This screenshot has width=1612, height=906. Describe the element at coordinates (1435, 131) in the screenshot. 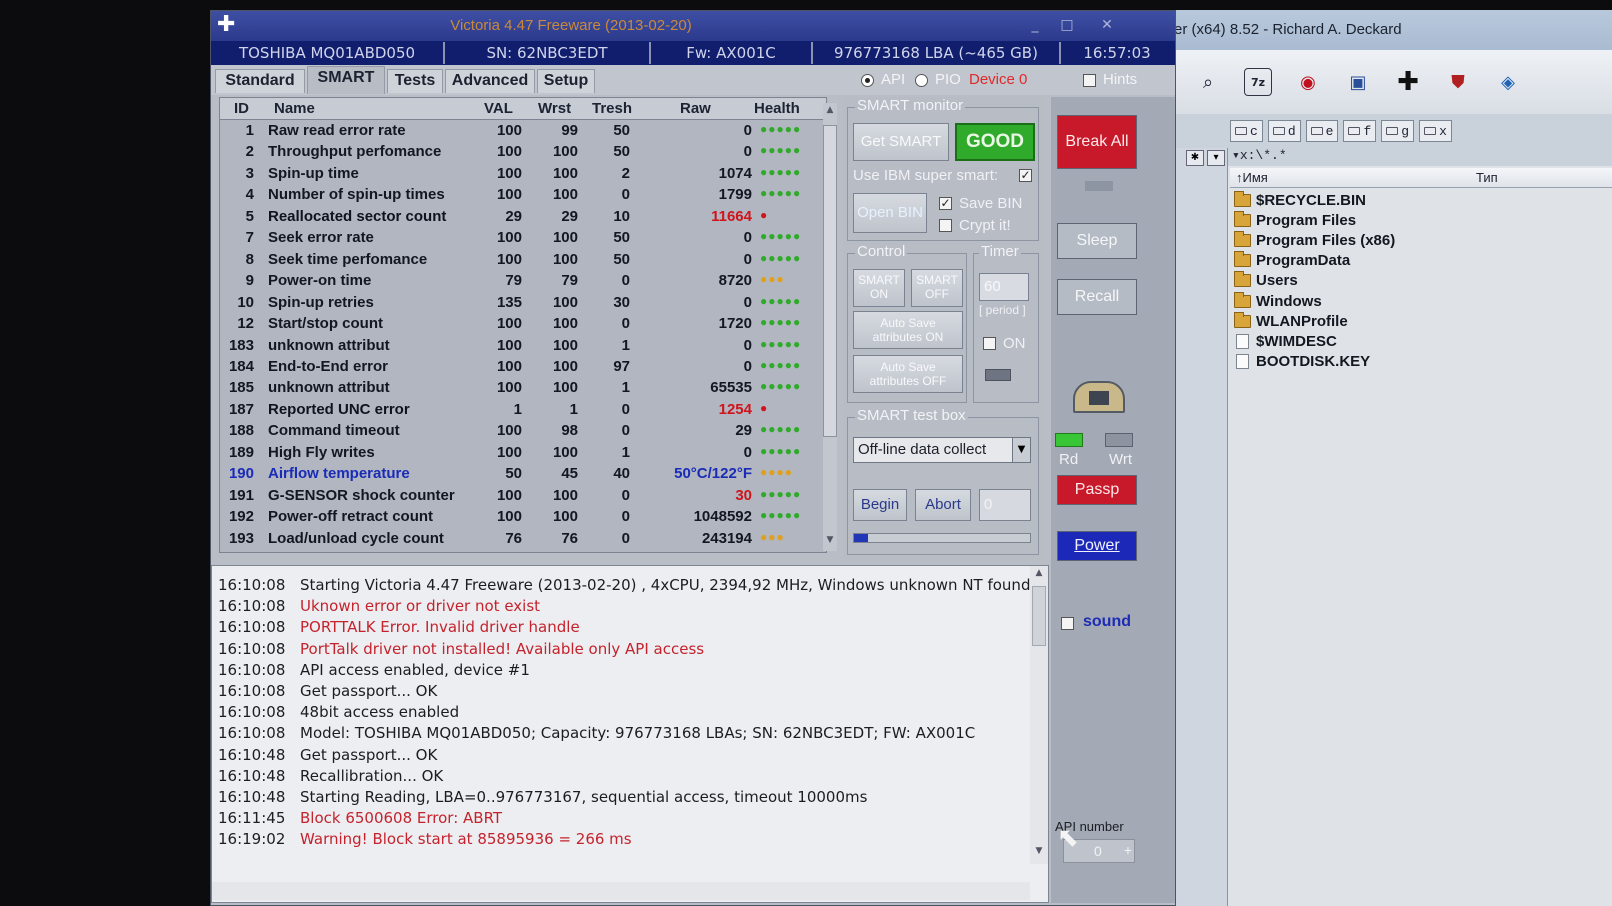

I see `drive-x-button: x` at that location.